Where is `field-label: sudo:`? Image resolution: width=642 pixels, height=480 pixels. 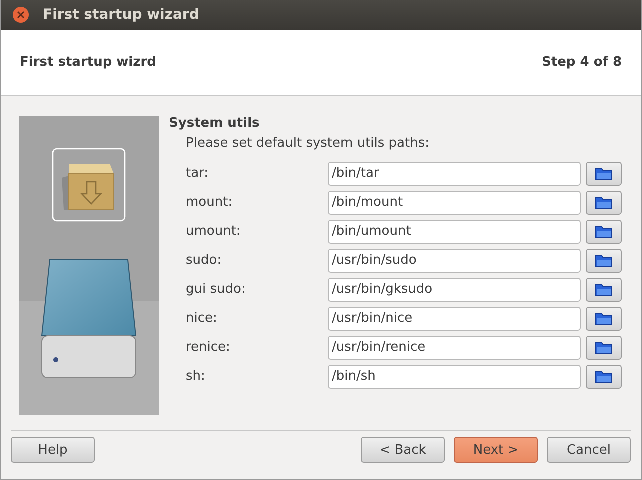
field-label: sudo: is located at coordinates (204, 260).